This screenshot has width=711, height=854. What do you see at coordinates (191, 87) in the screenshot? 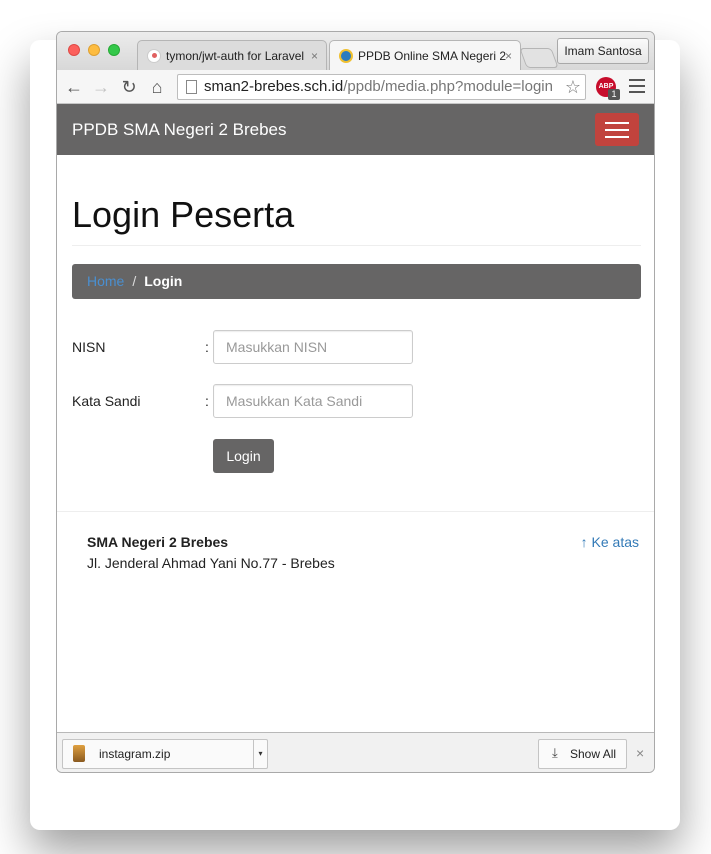
I see `page-icon` at bounding box center [191, 87].